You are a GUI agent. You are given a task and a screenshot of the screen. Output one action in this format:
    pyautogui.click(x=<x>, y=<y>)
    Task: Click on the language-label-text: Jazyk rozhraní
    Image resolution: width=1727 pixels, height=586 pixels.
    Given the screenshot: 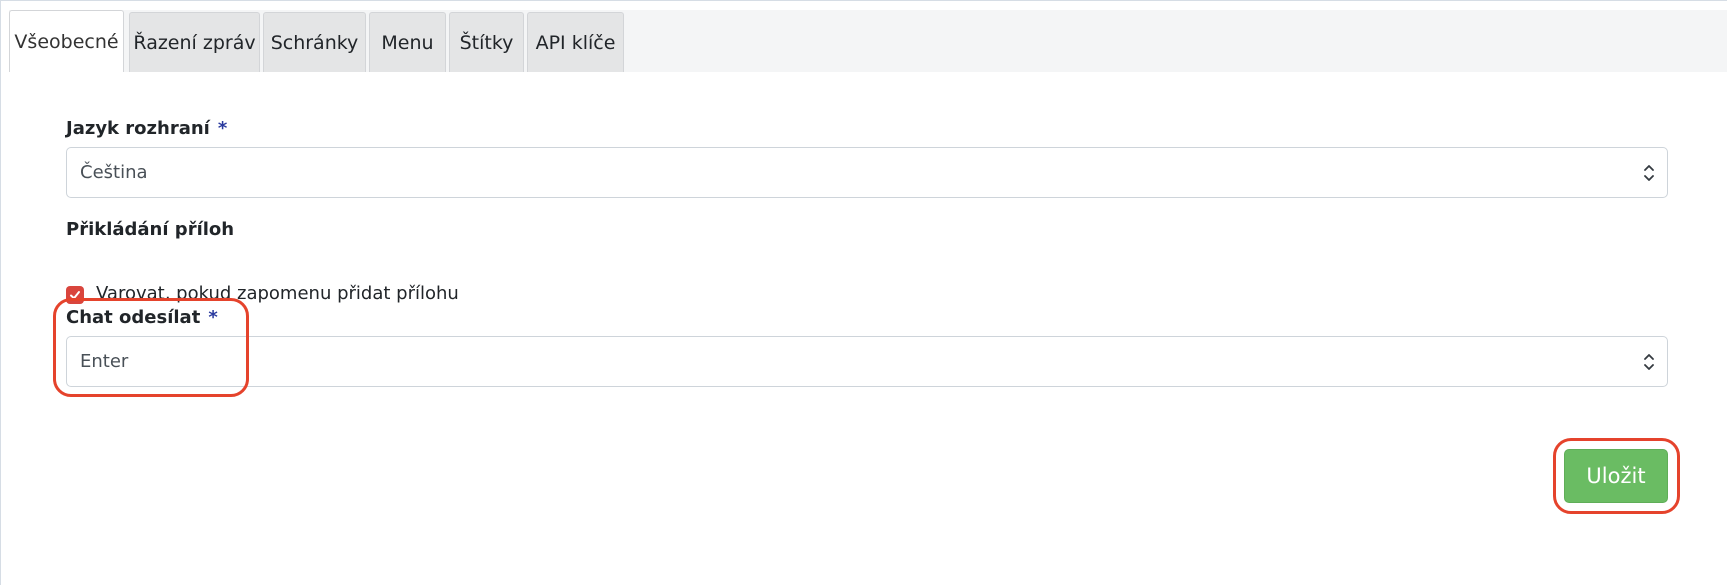 What is the action you would take?
    pyautogui.click(x=138, y=128)
    